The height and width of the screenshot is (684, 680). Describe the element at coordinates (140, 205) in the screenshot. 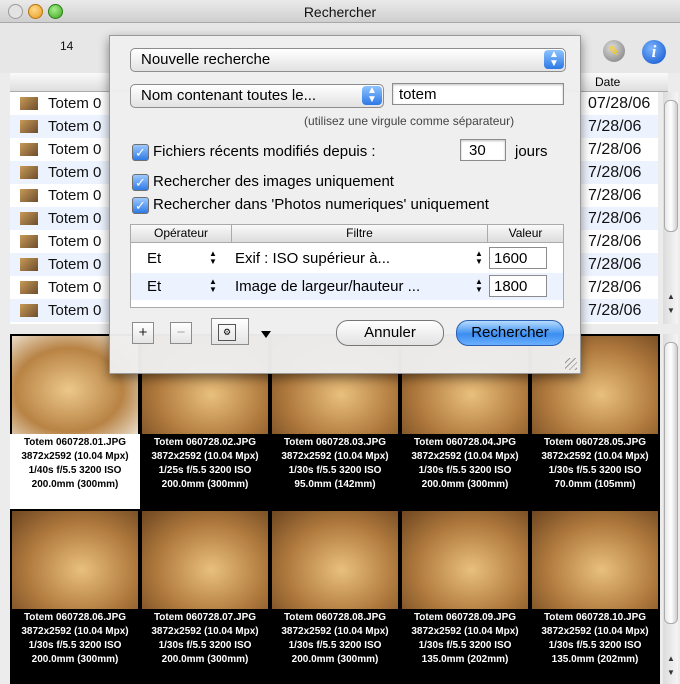

I see `folder-only-checkbox: ✓` at that location.